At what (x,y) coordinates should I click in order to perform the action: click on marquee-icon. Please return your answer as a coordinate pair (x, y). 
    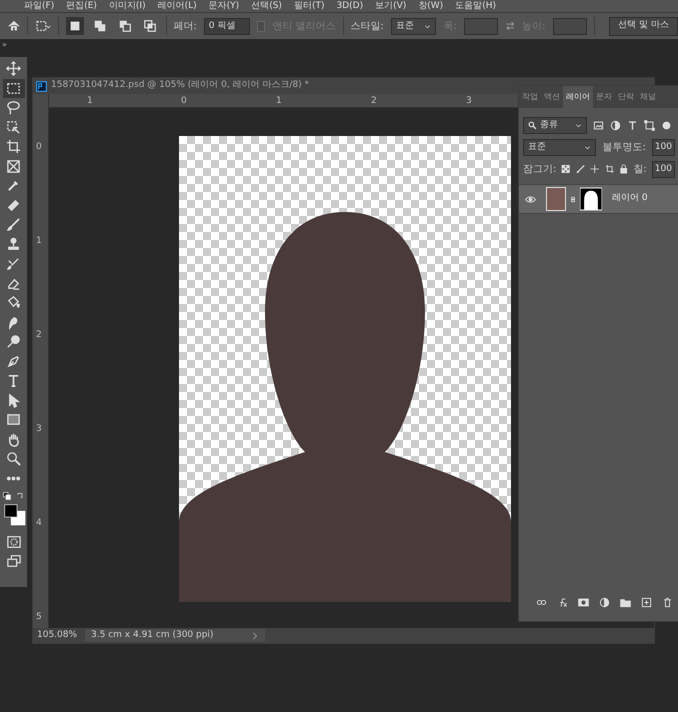
    Looking at the image, I should click on (13, 88).